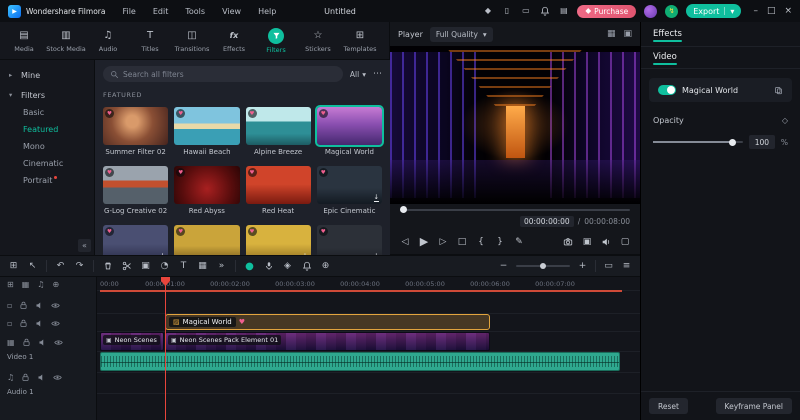 Image resolution: width=800 pixels, height=420 pixels. Describe the element at coordinates (126, 266) in the screenshot. I see `split-scissors-button` at that location.